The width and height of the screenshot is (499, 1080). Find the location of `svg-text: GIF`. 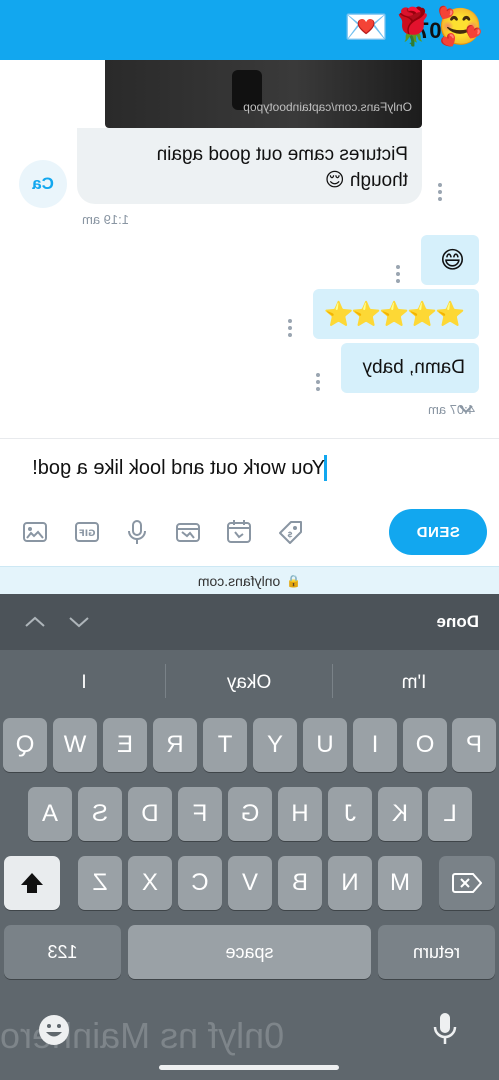

svg-text: GIF is located at coordinates (87, 534).